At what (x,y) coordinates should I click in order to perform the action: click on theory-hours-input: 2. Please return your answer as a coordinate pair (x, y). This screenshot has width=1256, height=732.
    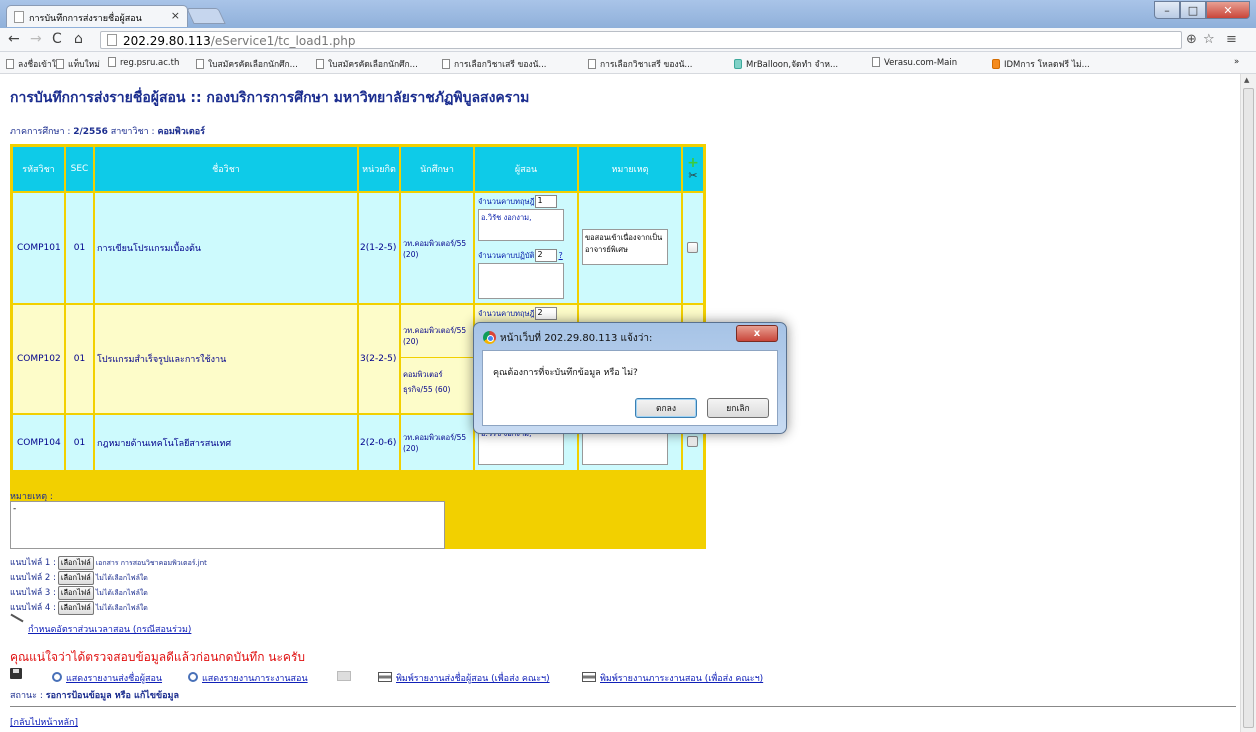
    Looking at the image, I should click on (545, 313).